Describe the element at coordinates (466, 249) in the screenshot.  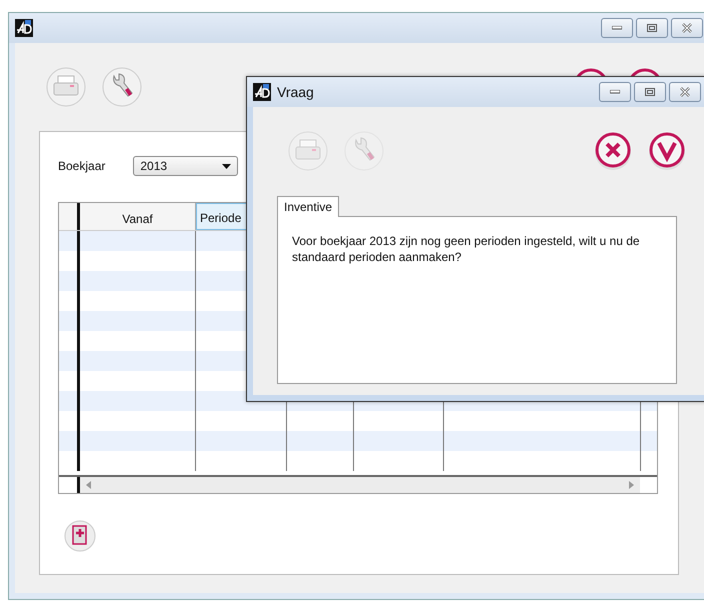
I see `message-text: Voor boekjaar 2013 zijn nog geen perioden ingesteld, wilt u nu de standaard perioden aanmaken?` at that location.